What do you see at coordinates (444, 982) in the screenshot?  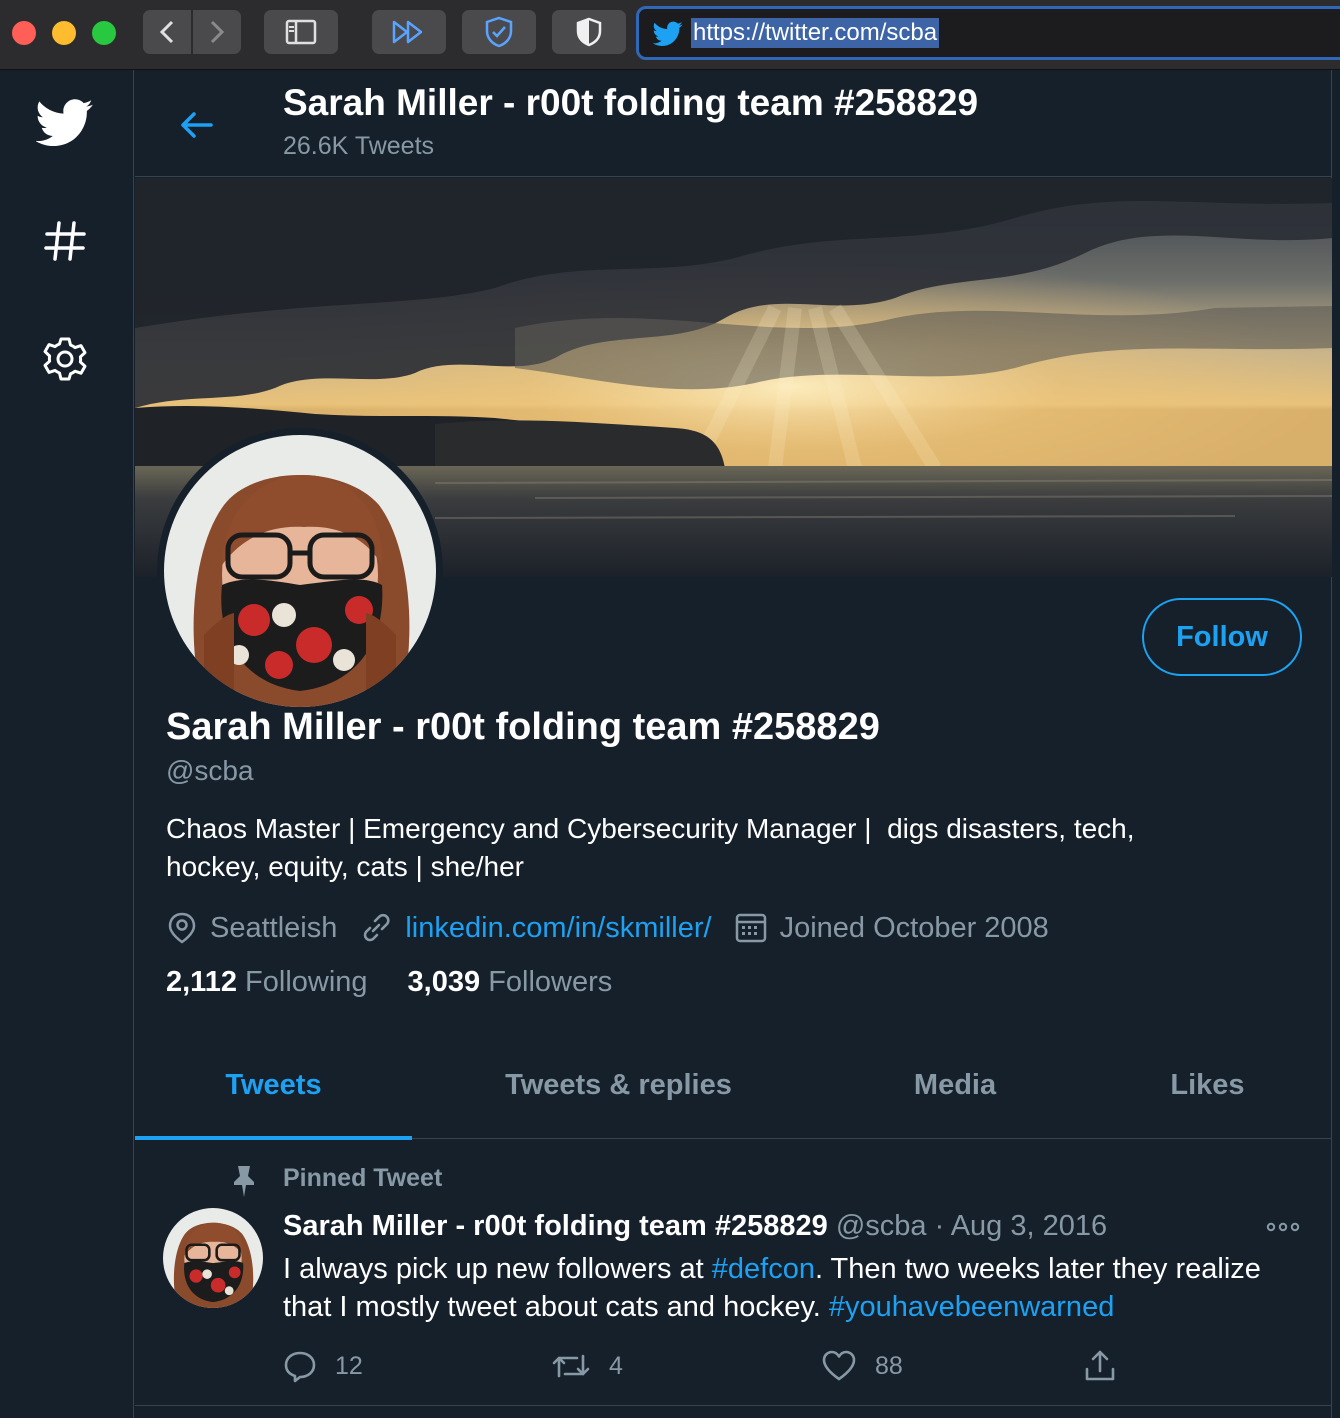 I see `followers-count: 3,039` at bounding box center [444, 982].